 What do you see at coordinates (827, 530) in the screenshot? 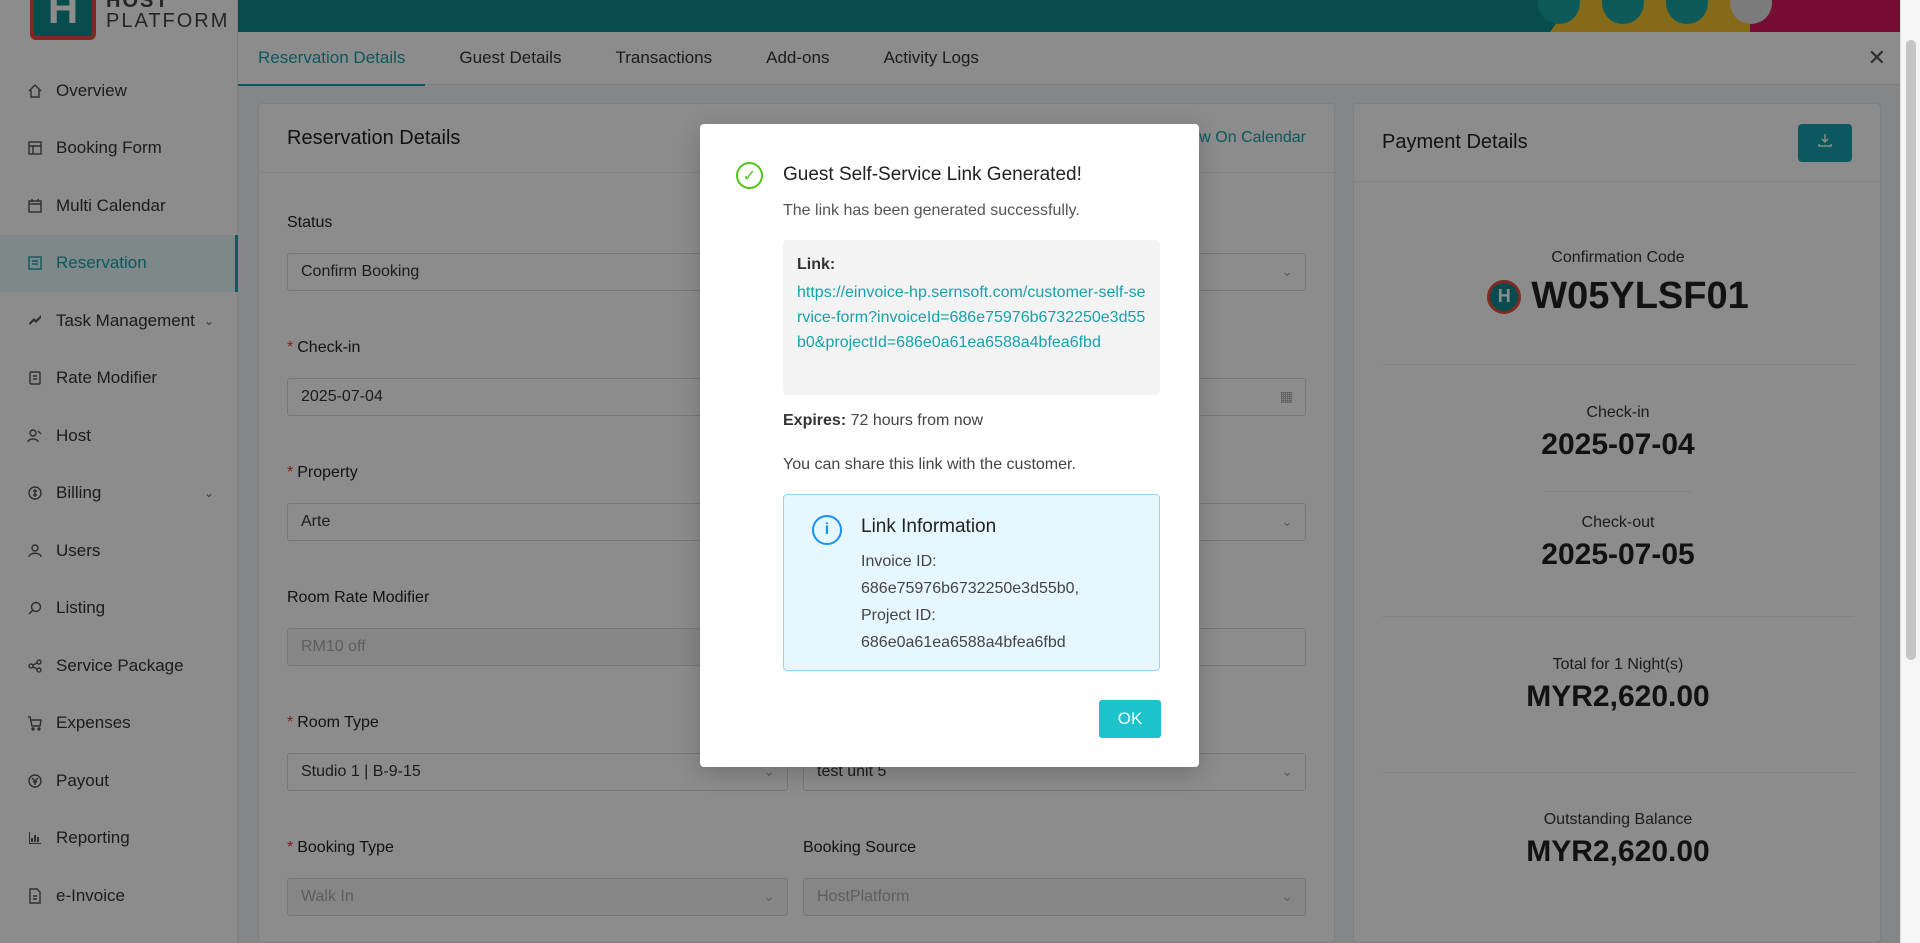
I see `info-icon: i` at bounding box center [827, 530].